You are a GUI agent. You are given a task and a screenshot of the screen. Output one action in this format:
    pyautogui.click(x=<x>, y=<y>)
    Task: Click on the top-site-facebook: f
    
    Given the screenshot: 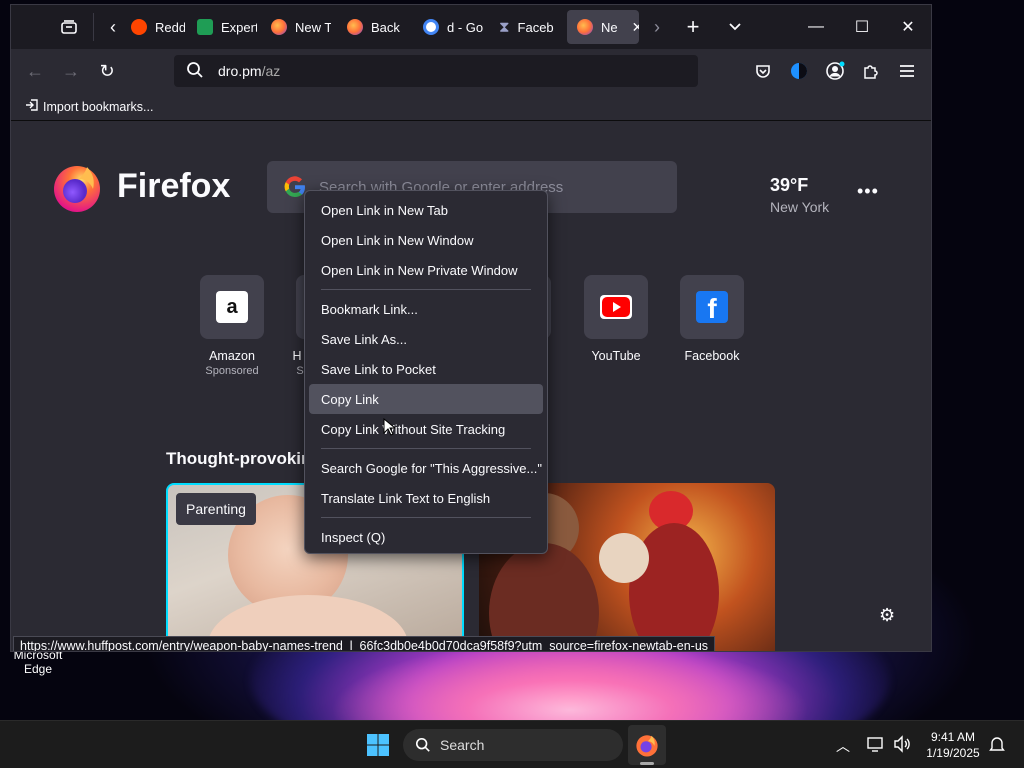 What is the action you would take?
    pyautogui.click(x=712, y=307)
    